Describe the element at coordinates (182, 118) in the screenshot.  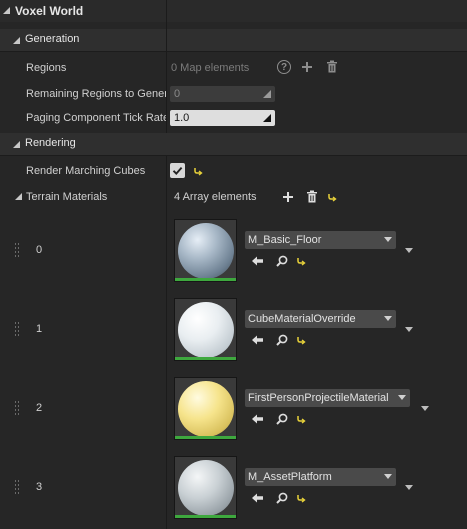
I see `tick-rate-value: 1.0` at that location.